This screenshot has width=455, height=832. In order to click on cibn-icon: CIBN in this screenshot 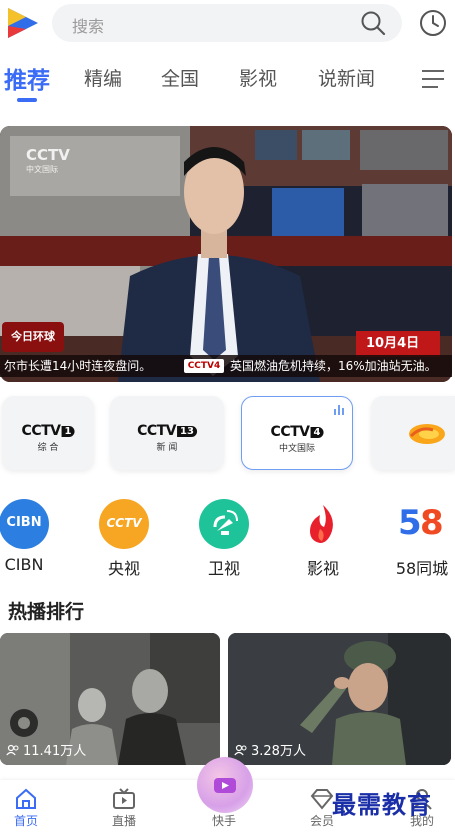, I will do `click(24, 524)`.